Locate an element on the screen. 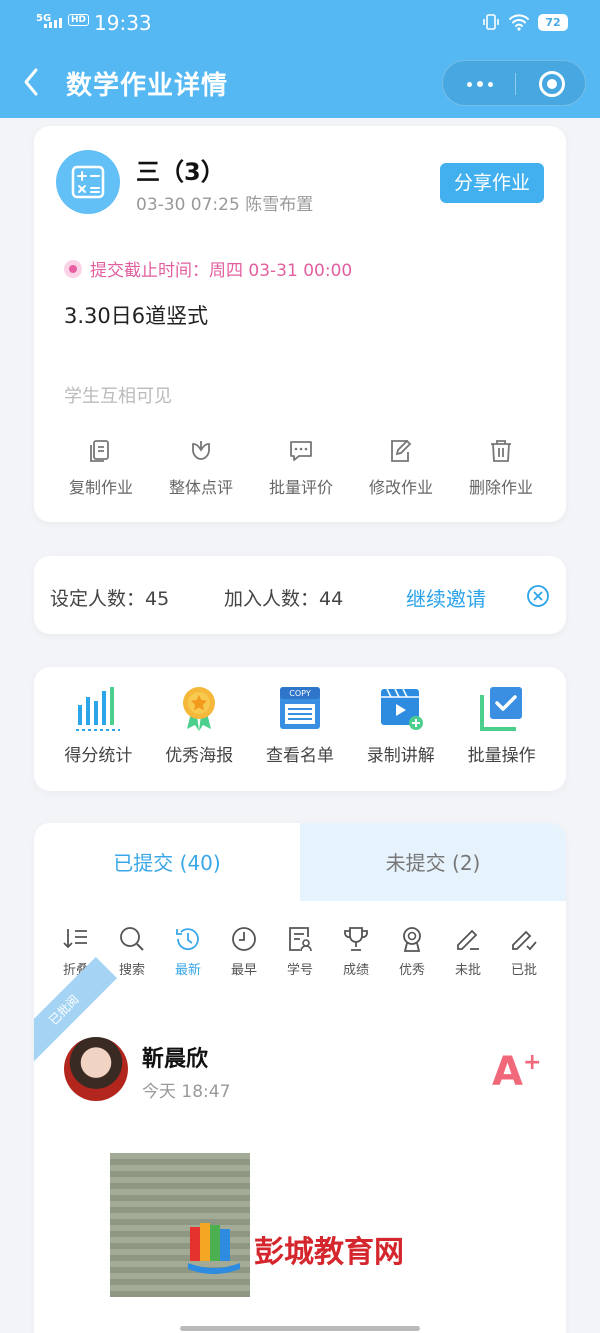 Image resolution: width=600 pixels, height=1333 pixels. filter-bar: 折叠 搜索 最新 最早 学号 成绩 优秀 未批 已批 is located at coordinates (300, 951).